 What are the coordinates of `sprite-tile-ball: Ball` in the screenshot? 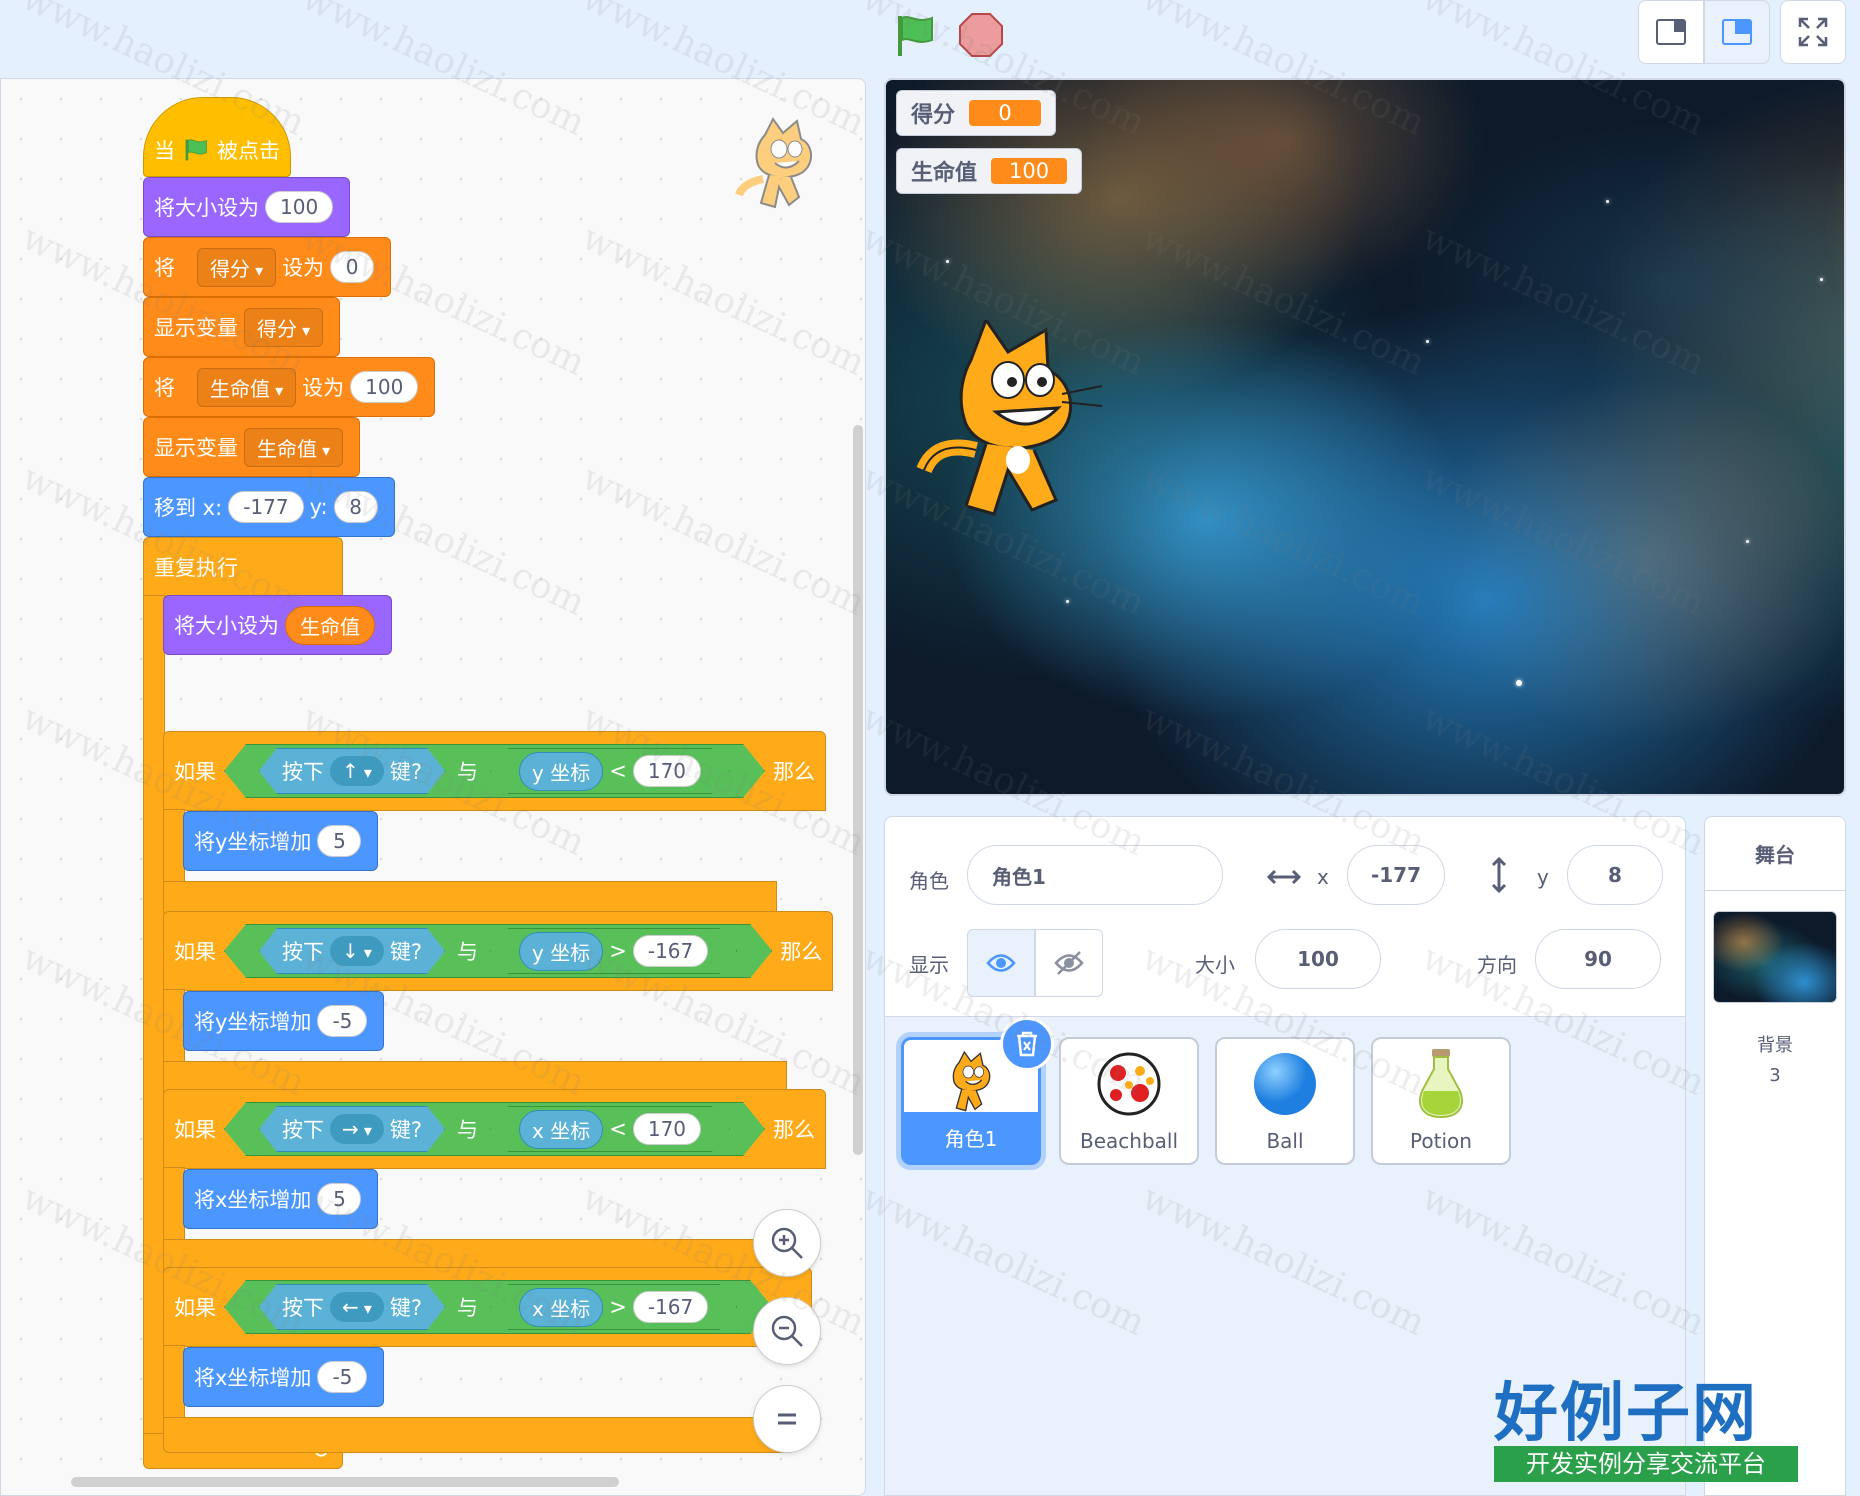 It's located at (1285, 1101).